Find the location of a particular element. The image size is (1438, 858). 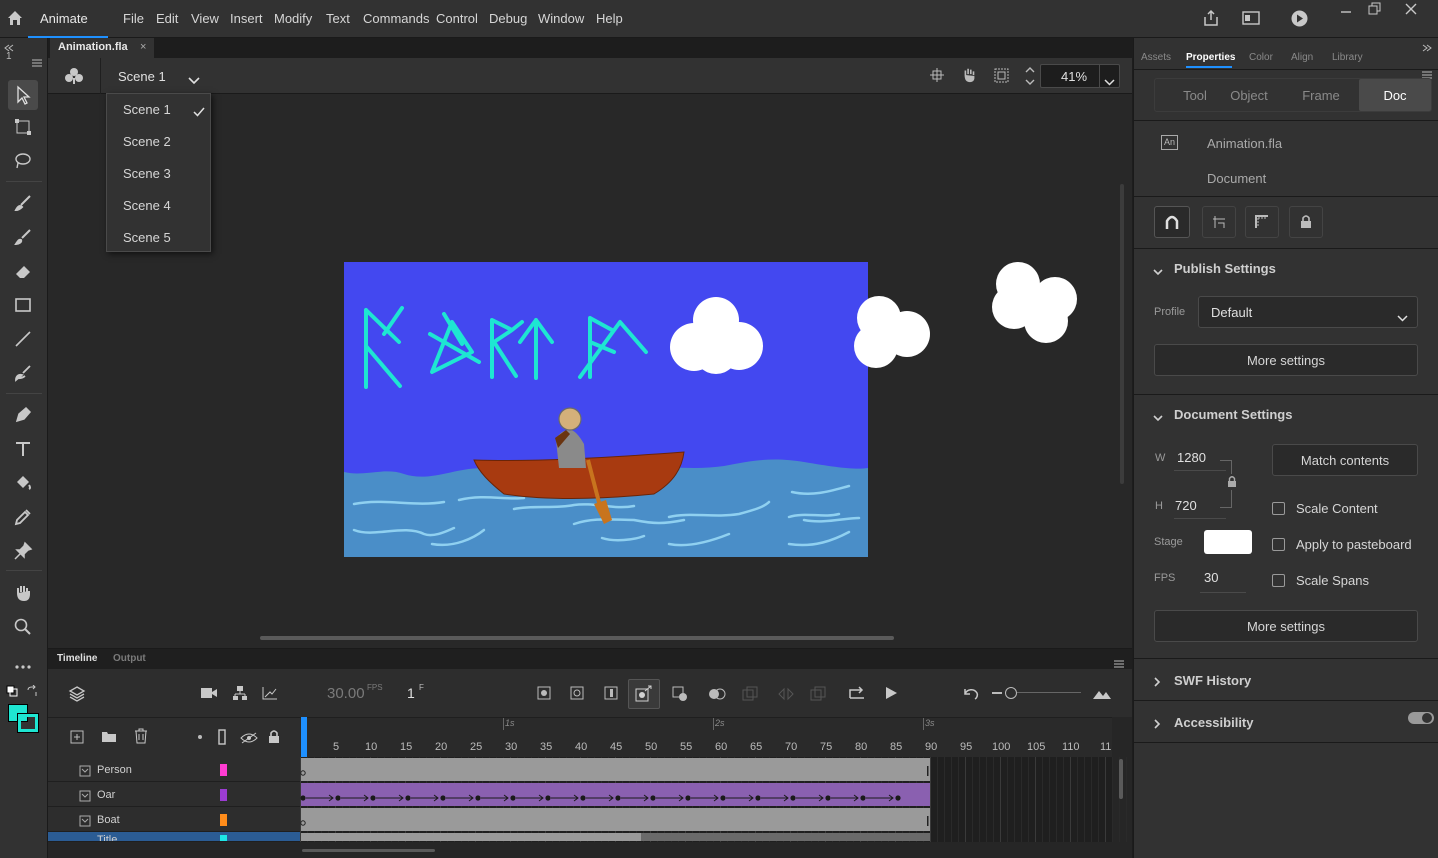

auto-keyframe-button is located at coordinates (644, 694).